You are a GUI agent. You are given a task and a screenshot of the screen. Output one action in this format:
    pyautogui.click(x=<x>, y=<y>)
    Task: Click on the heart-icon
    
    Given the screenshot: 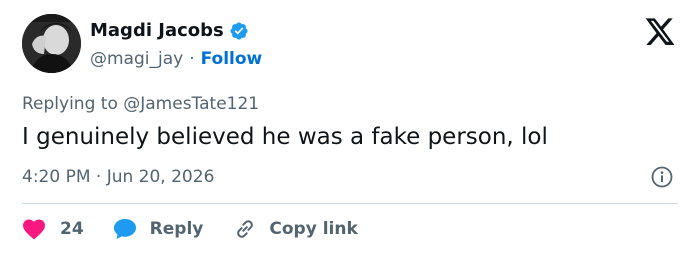 What is the action you would take?
    pyautogui.click(x=34, y=229)
    